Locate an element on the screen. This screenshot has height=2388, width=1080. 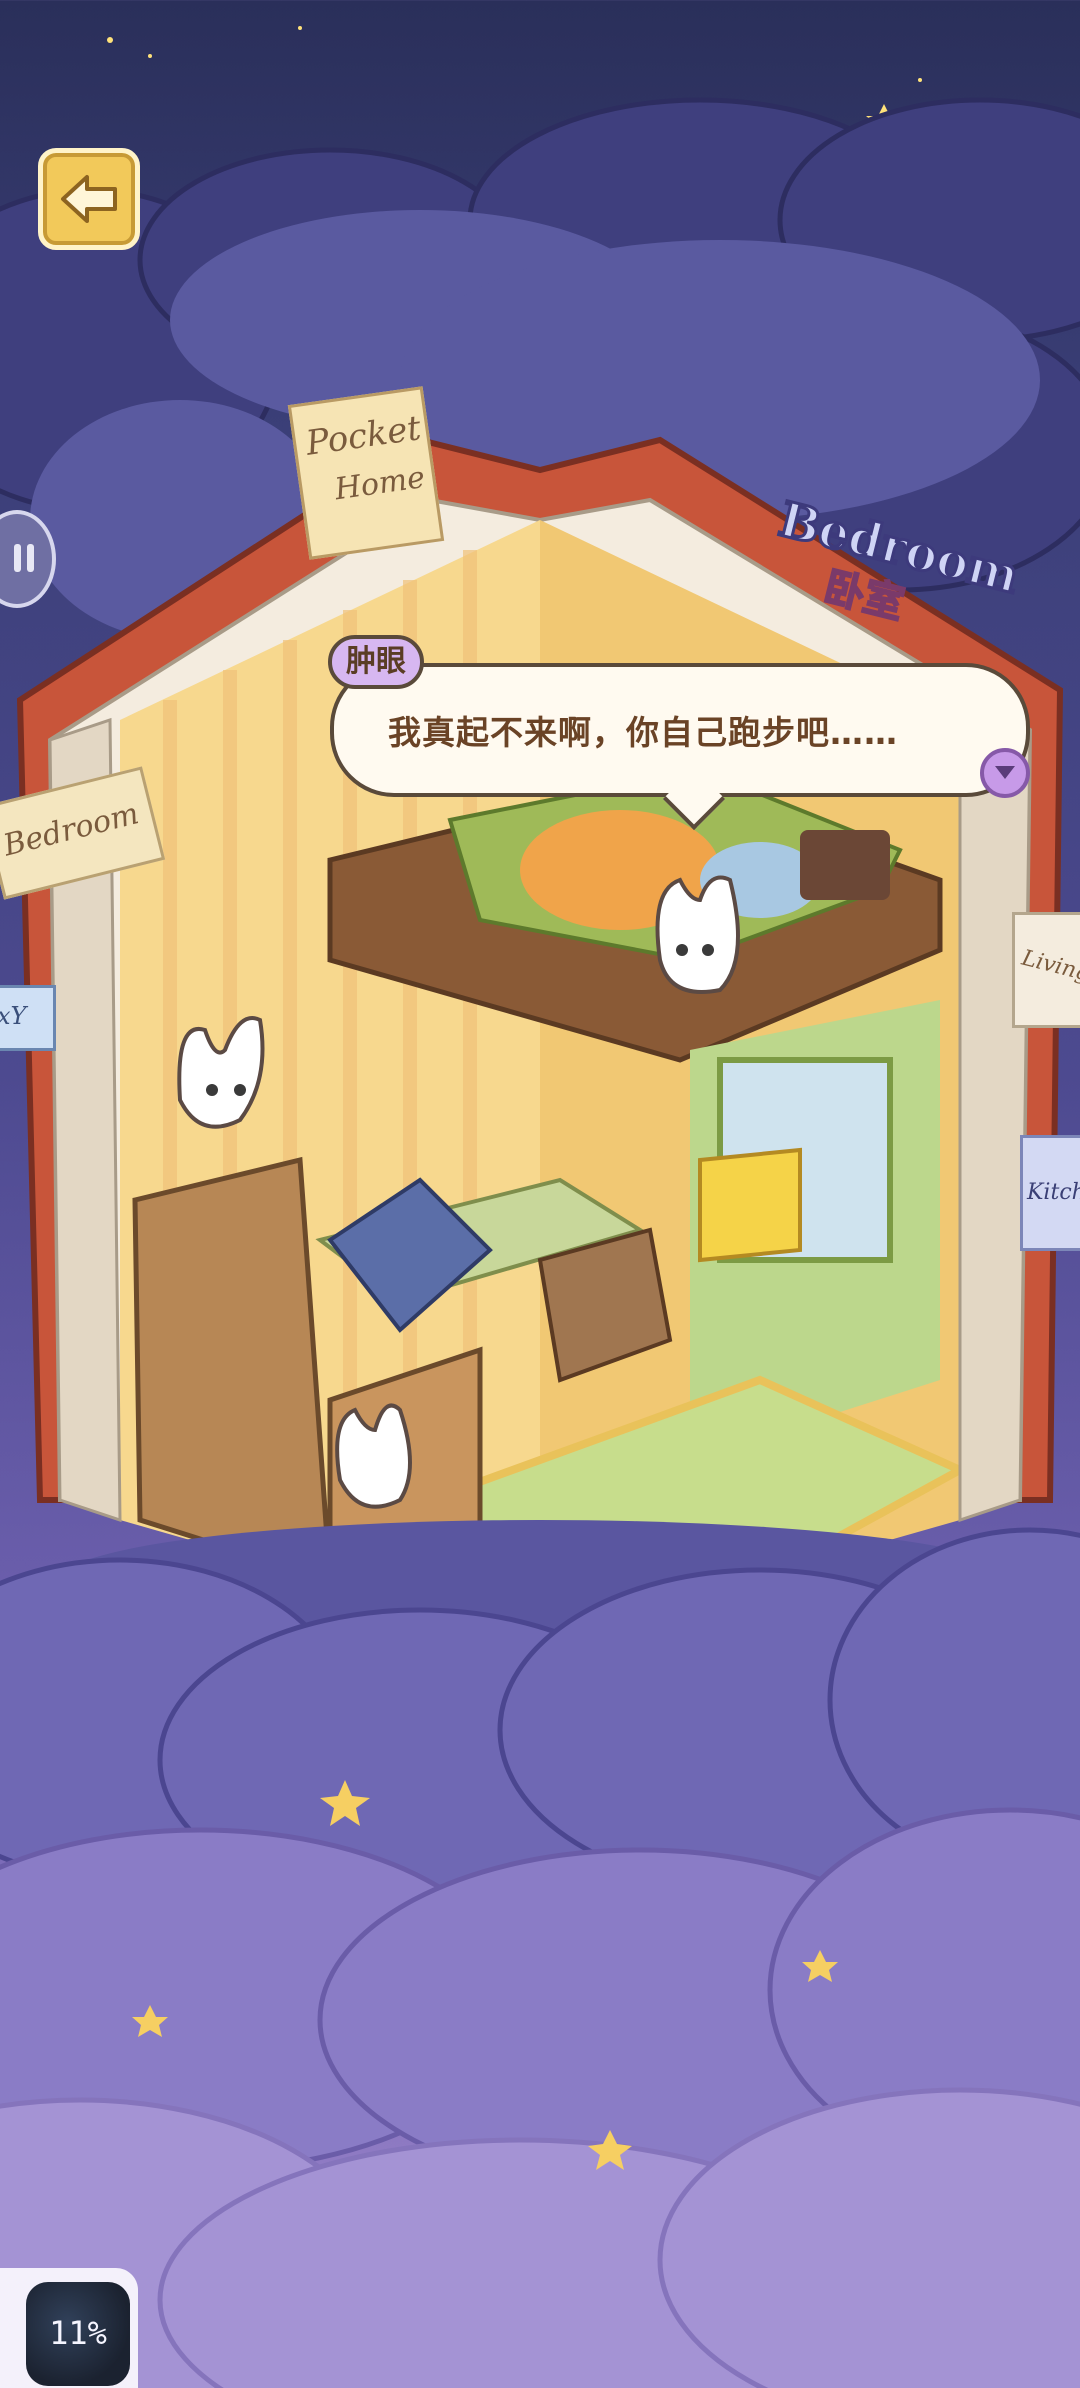
right-flag-livingroom: Livingr is located at coordinates (1046, 970).